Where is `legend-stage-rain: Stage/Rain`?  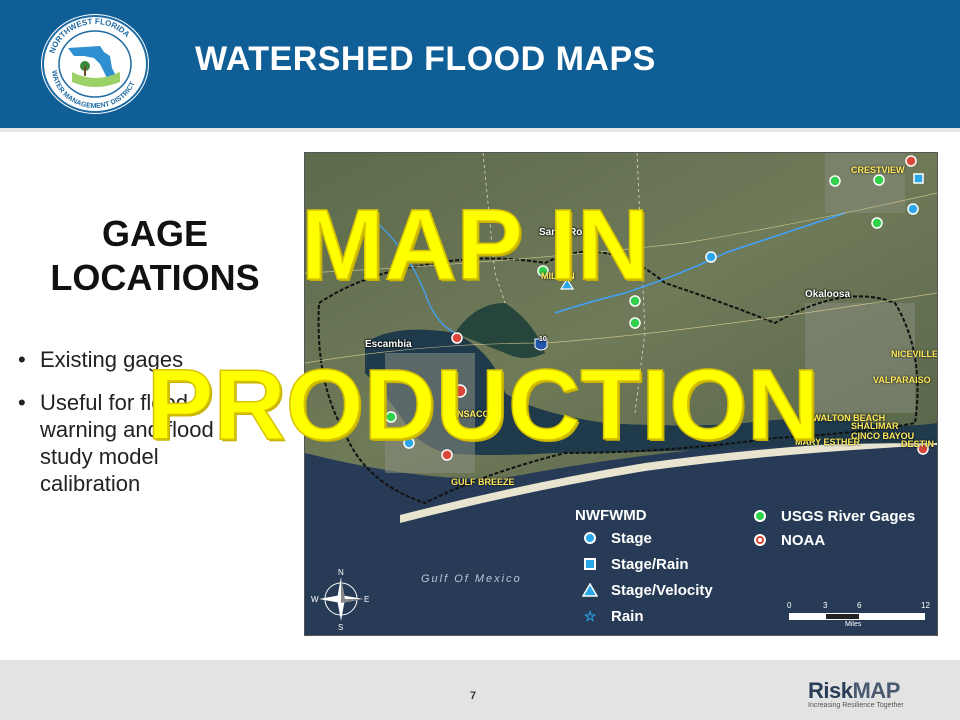
legend-stage-rain: Stage/Rain is located at coordinates (635, 564).